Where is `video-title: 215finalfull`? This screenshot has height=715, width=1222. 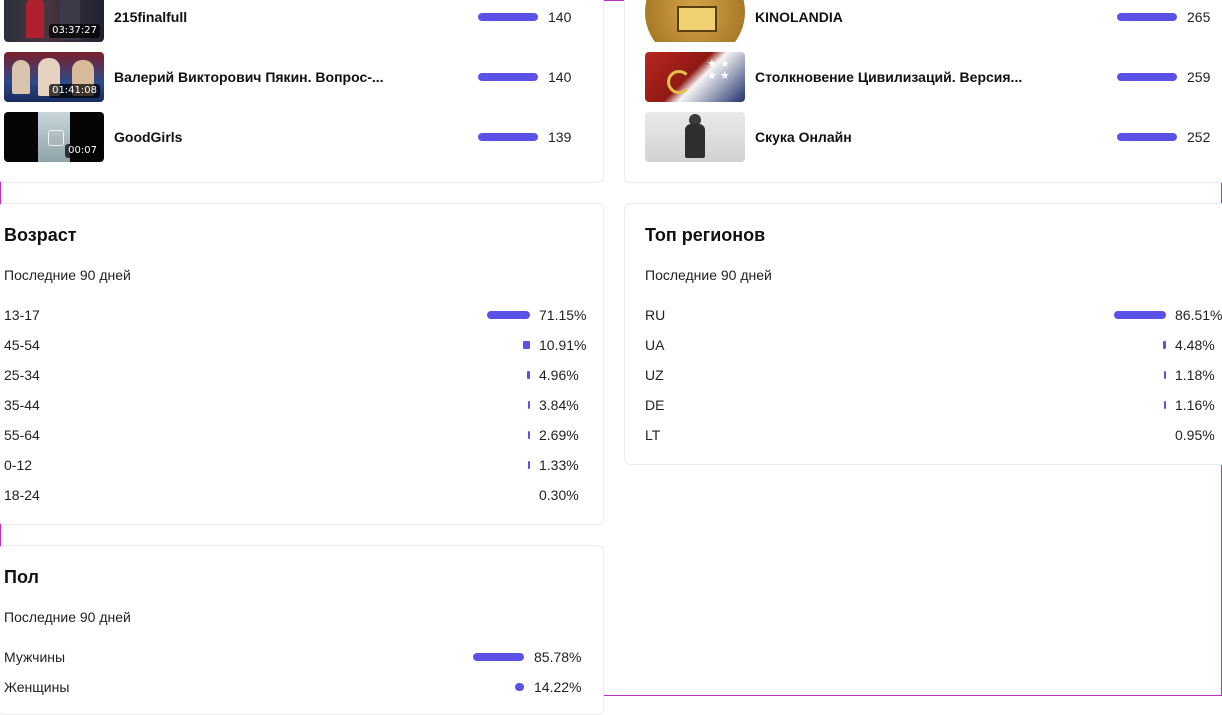
video-title: 215finalfull is located at coordinates (150, 21).